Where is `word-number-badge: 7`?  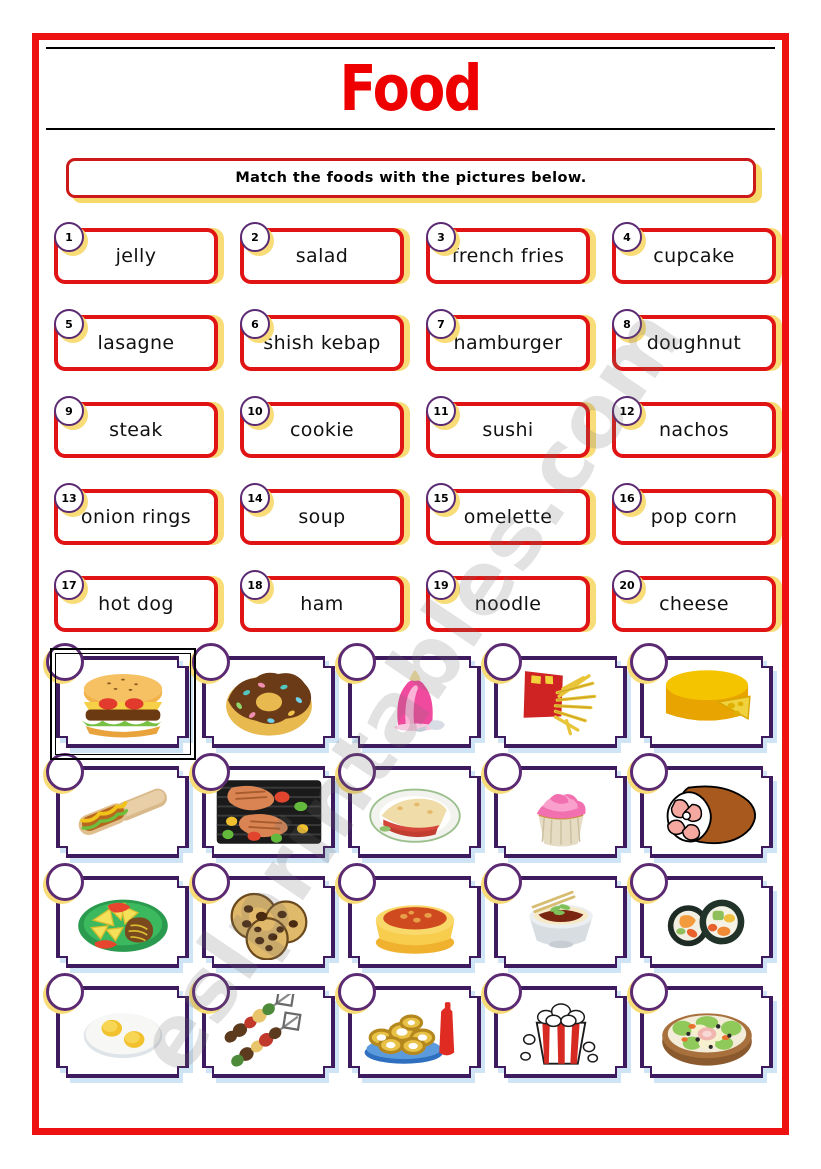
word-number-badge: 7 is located at coordinates (441, 324).